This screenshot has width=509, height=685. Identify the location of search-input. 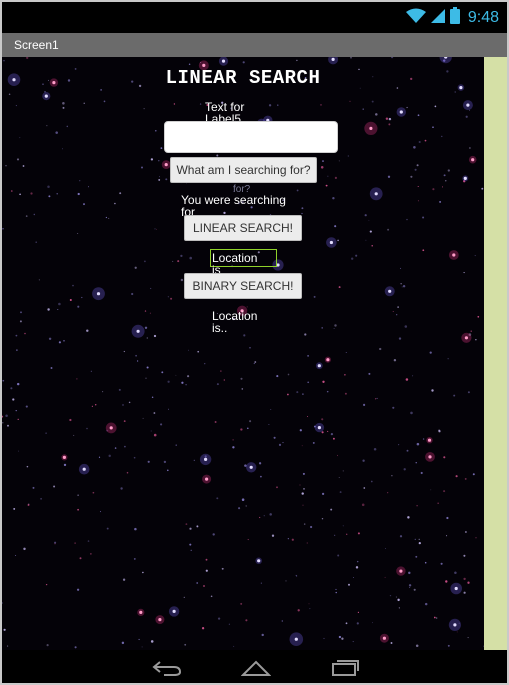
(251, 137).